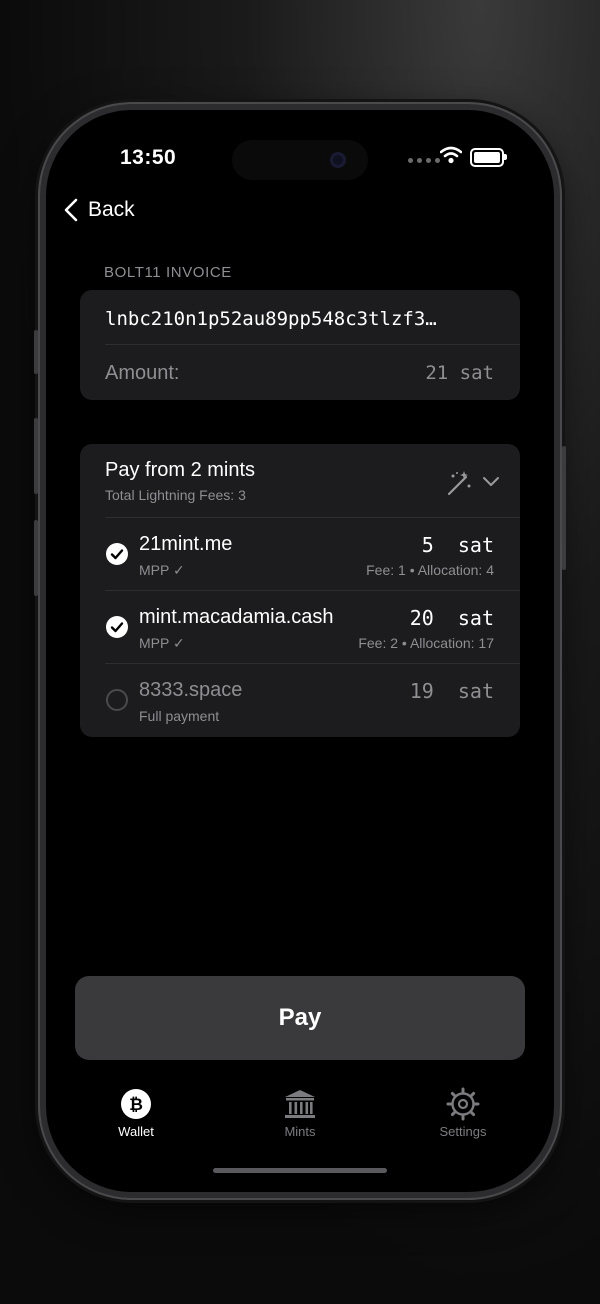 Image resolution: width=600 pixels, height=1304 pixels. Describe the element at coordinates (491, 481) in the screenshot. I see `chevron-down-icon` at that location.